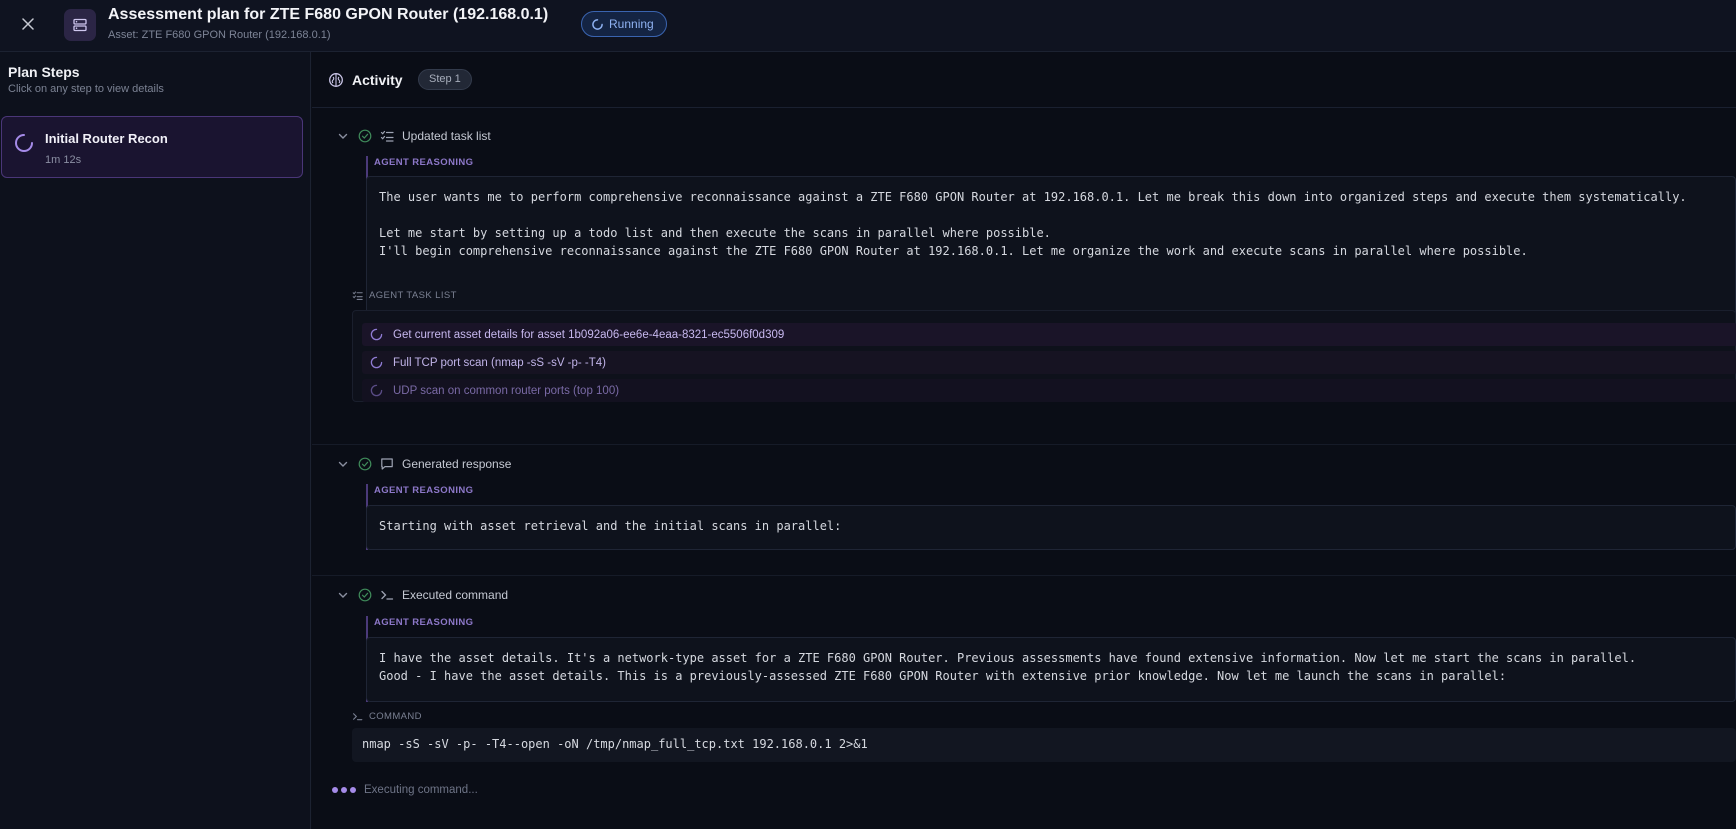  What do you see at coordinates (457, 464) in the screenshot?
I see `event-label: Generated response` at bounding box center [457, 464].